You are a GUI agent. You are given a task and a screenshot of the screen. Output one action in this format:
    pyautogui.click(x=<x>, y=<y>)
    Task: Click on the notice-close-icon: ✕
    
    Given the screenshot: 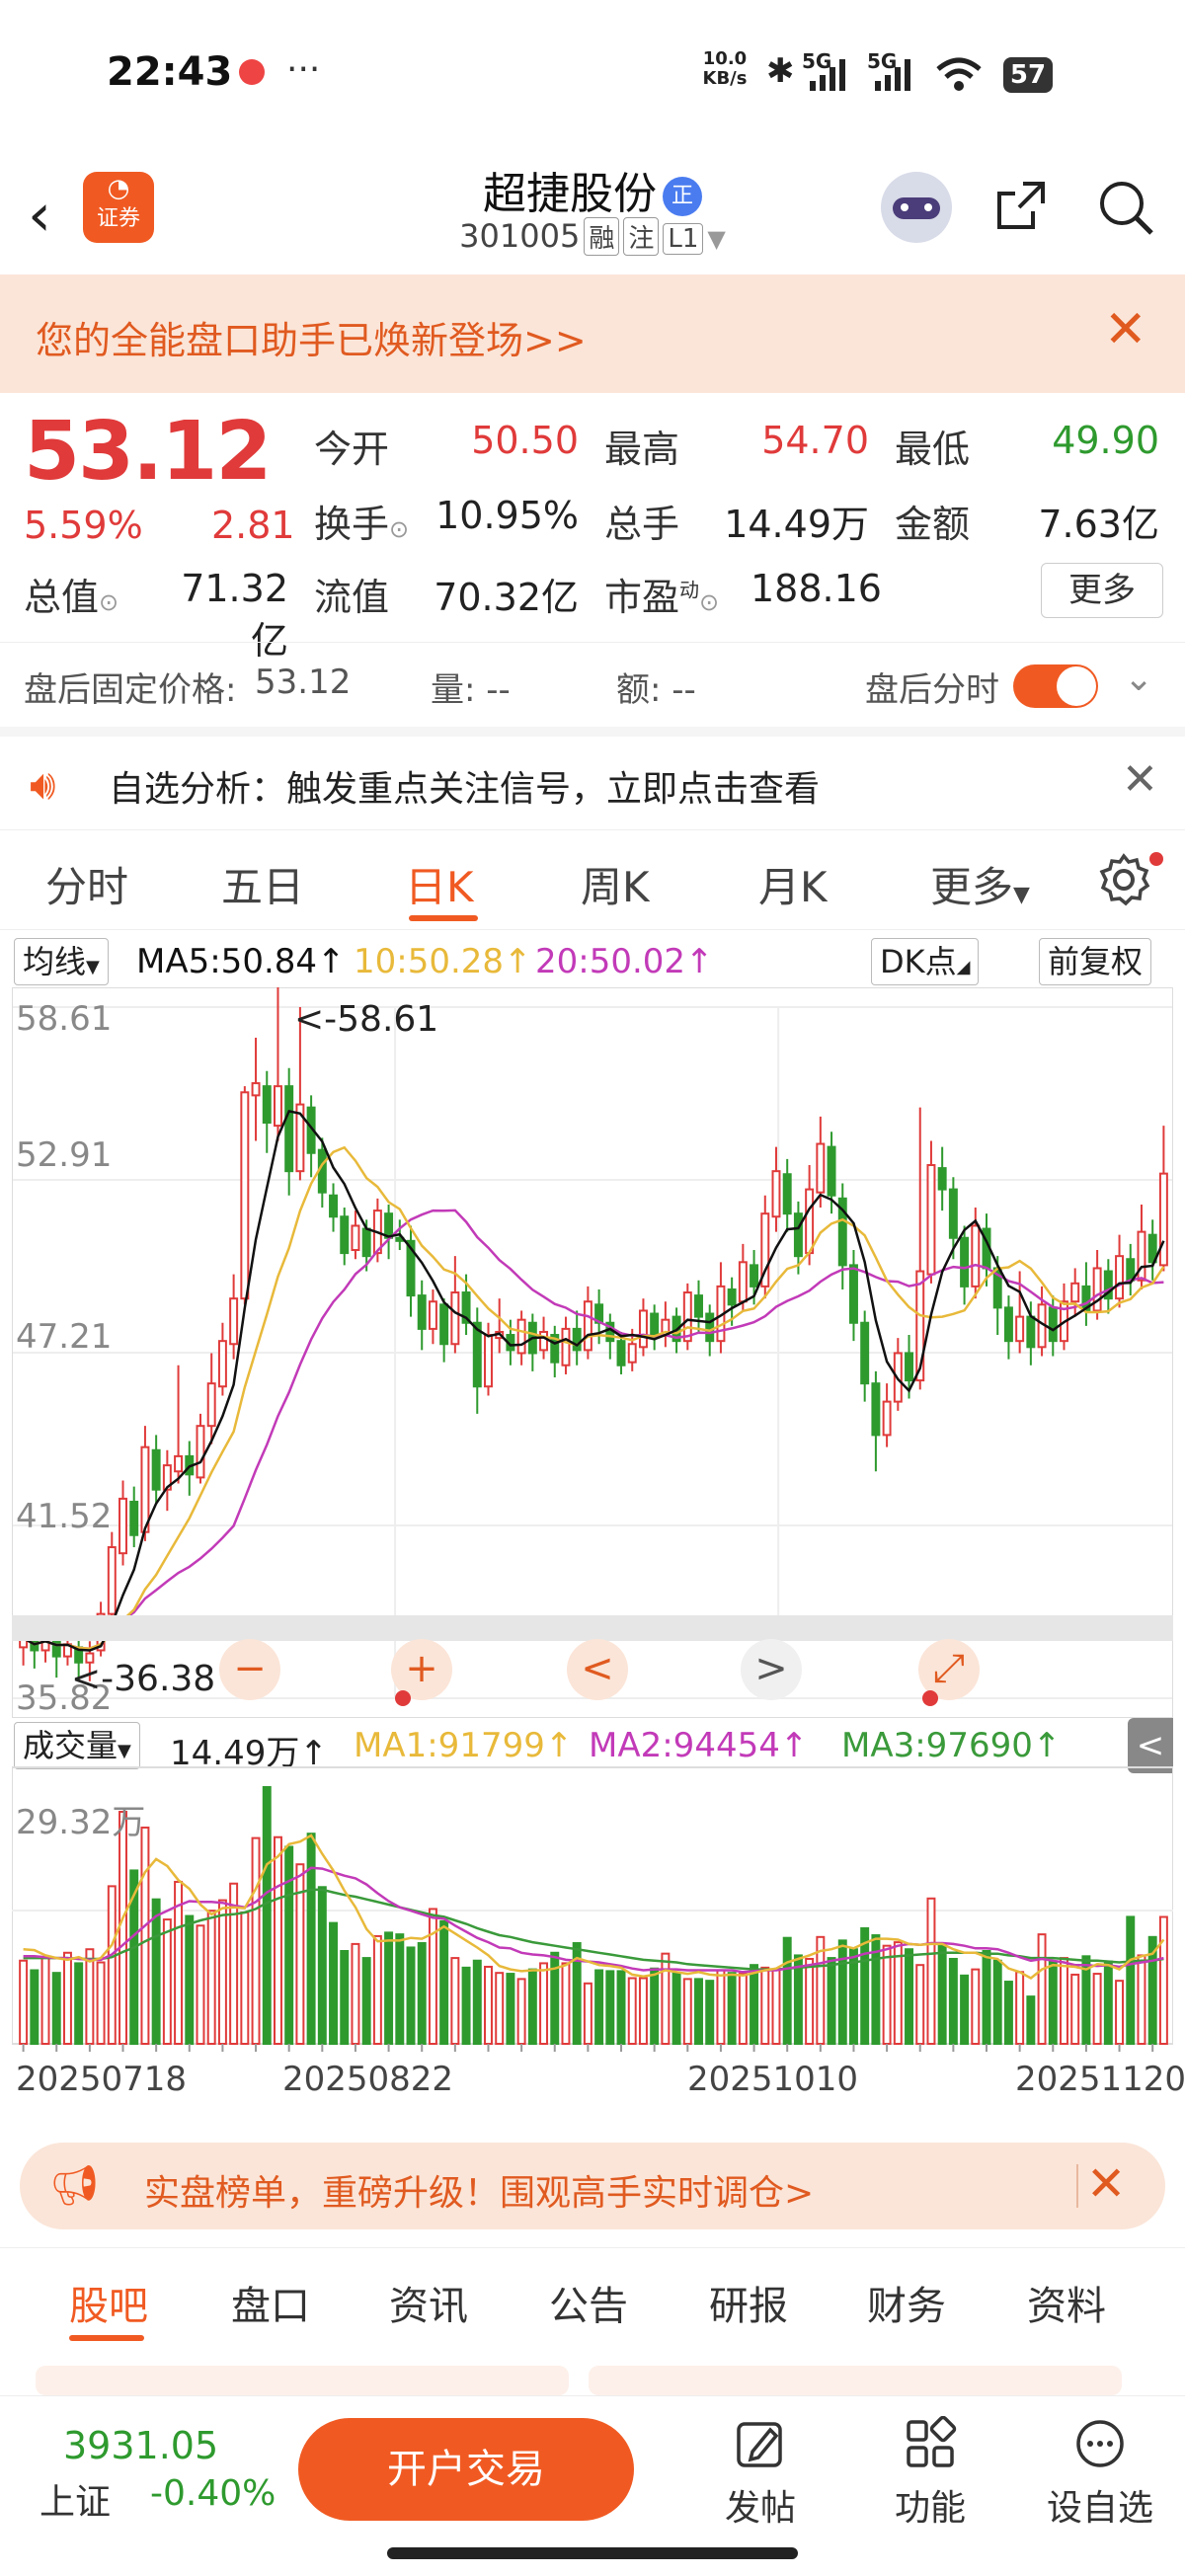 What is the action you would take?
    pyautogui.click(x=1140, y=779)
    